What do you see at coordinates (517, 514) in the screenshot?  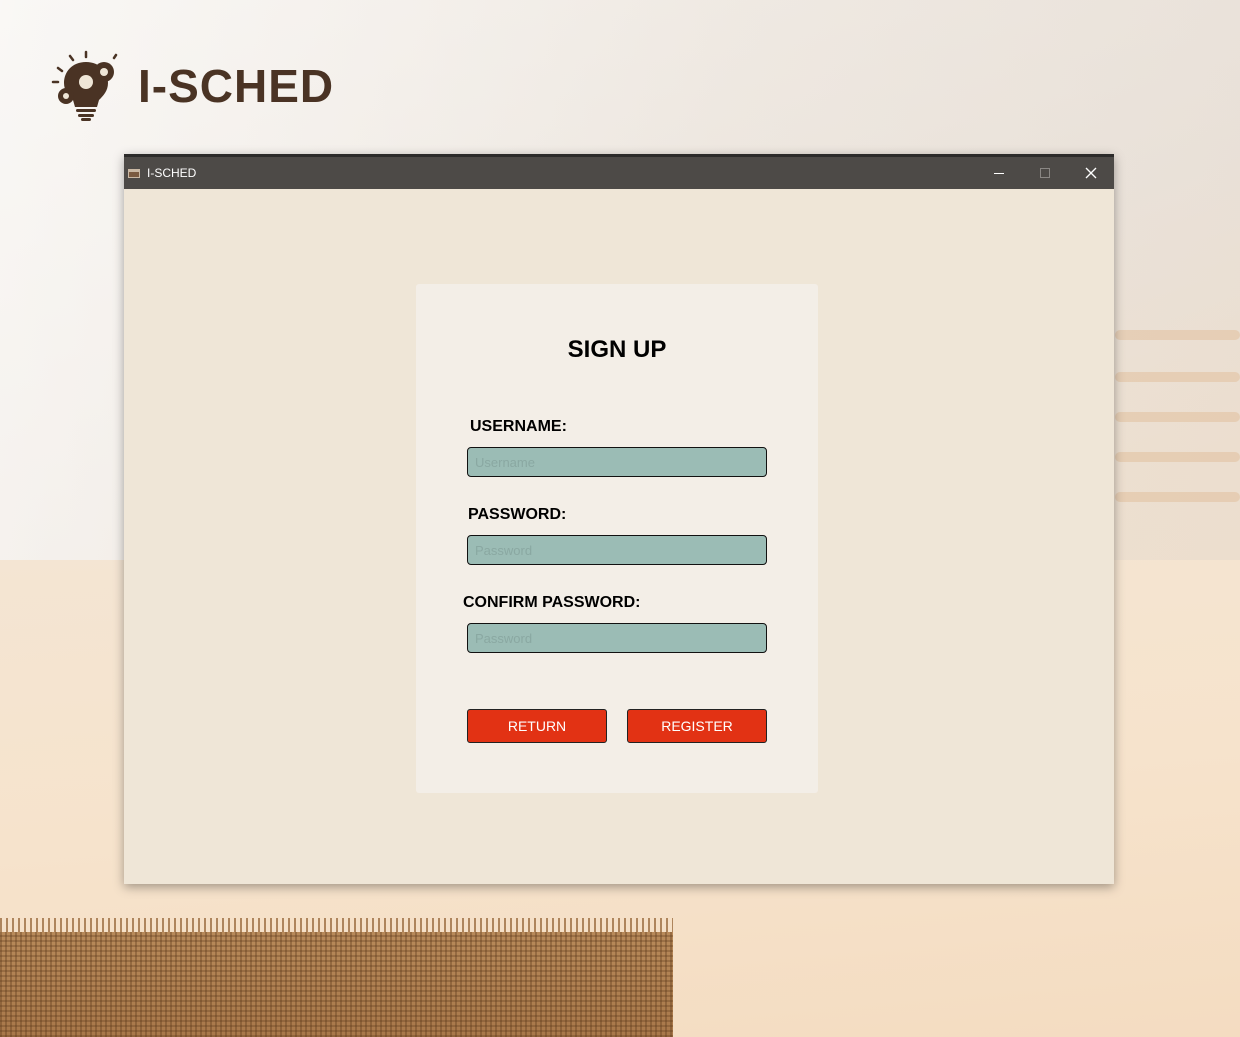 I see `password-label: PASSWORD:` at bounding box center [517, 514].